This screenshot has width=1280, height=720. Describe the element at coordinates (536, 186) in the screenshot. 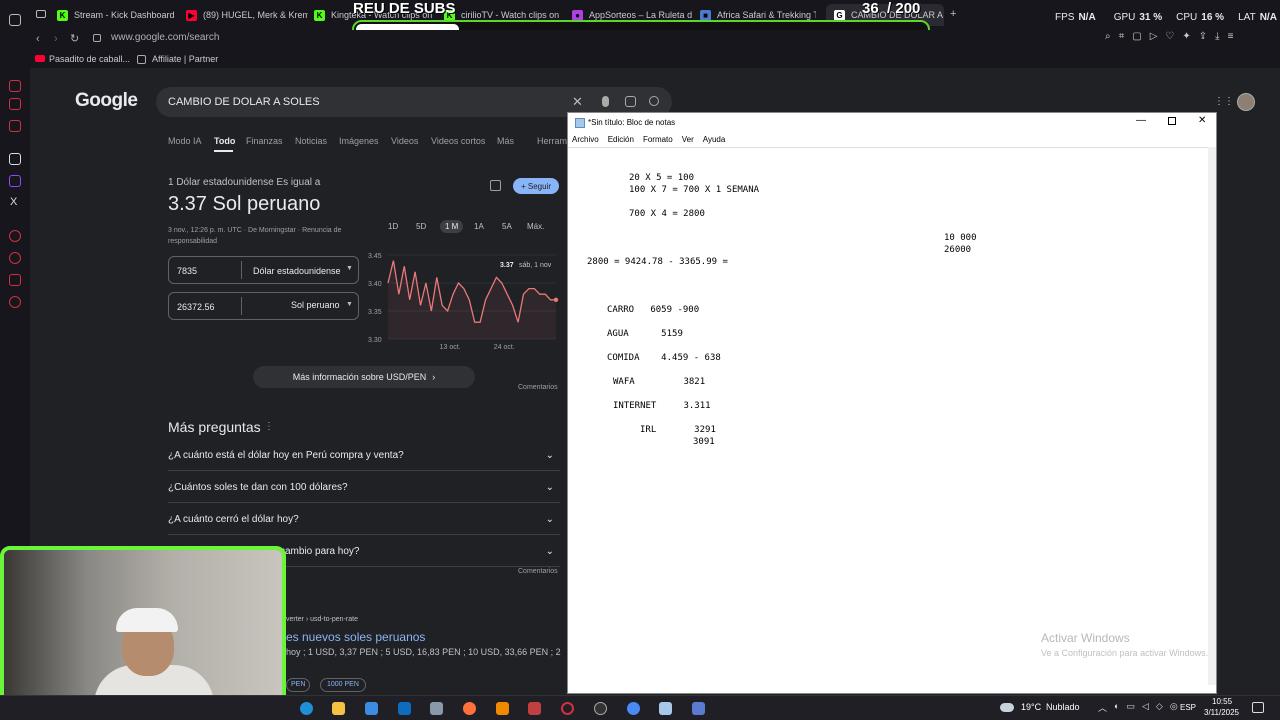

I see `follow-button: + Seguir` at that location.